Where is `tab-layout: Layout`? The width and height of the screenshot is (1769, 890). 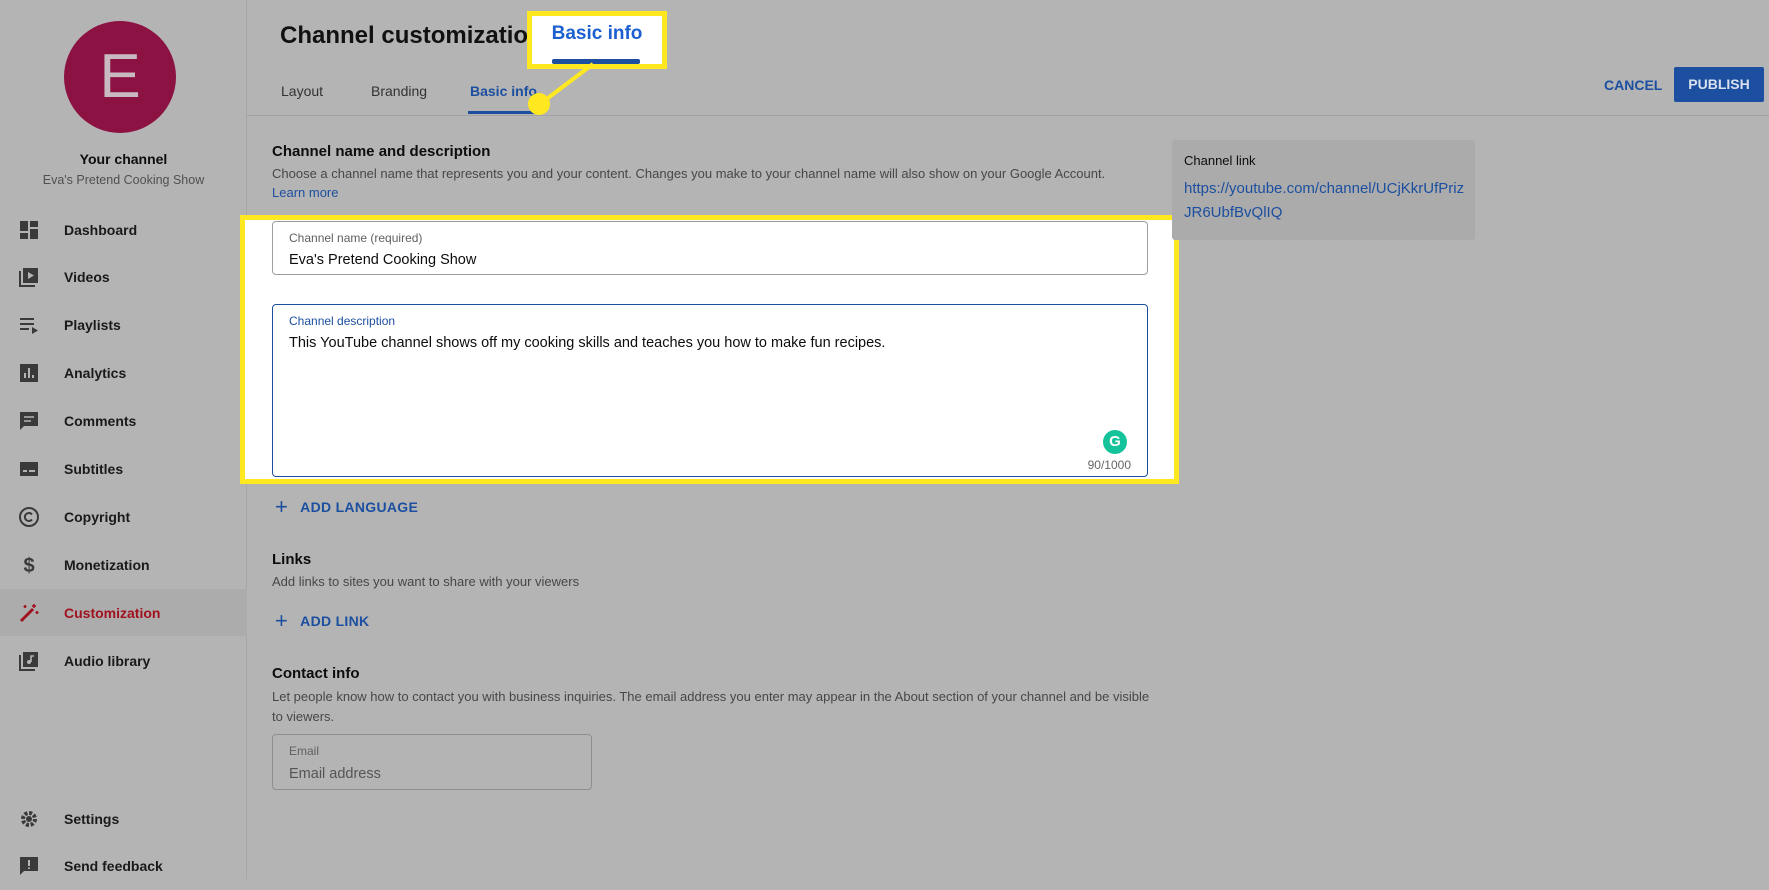
tab-layout: Layout is located at coordinates (302, 91).